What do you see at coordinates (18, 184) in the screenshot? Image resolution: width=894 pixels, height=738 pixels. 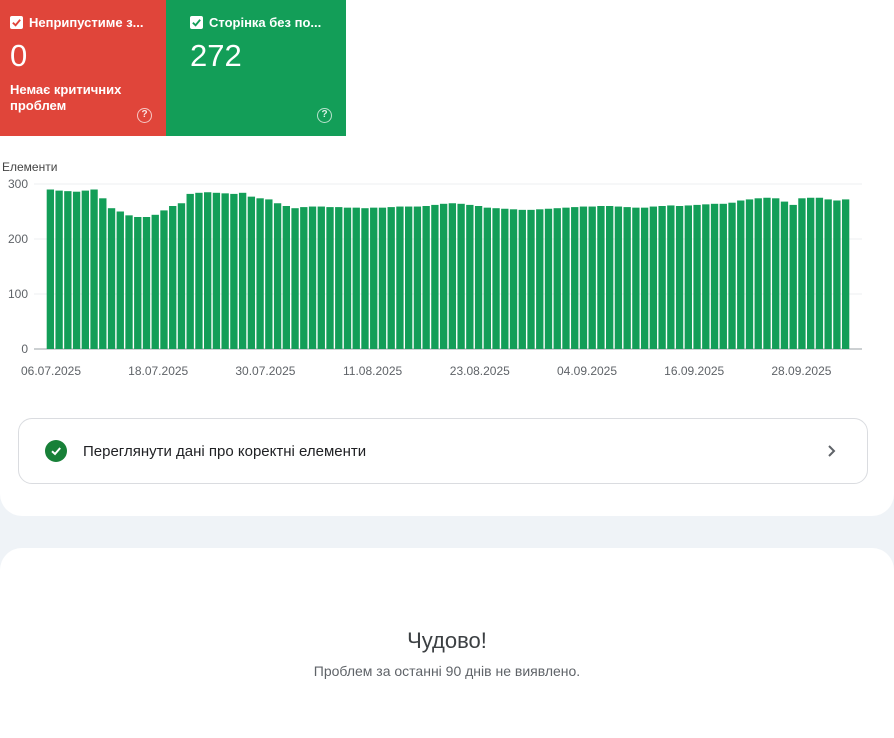 I see `y-tick-label: 300` at bounding box center [18, 184].